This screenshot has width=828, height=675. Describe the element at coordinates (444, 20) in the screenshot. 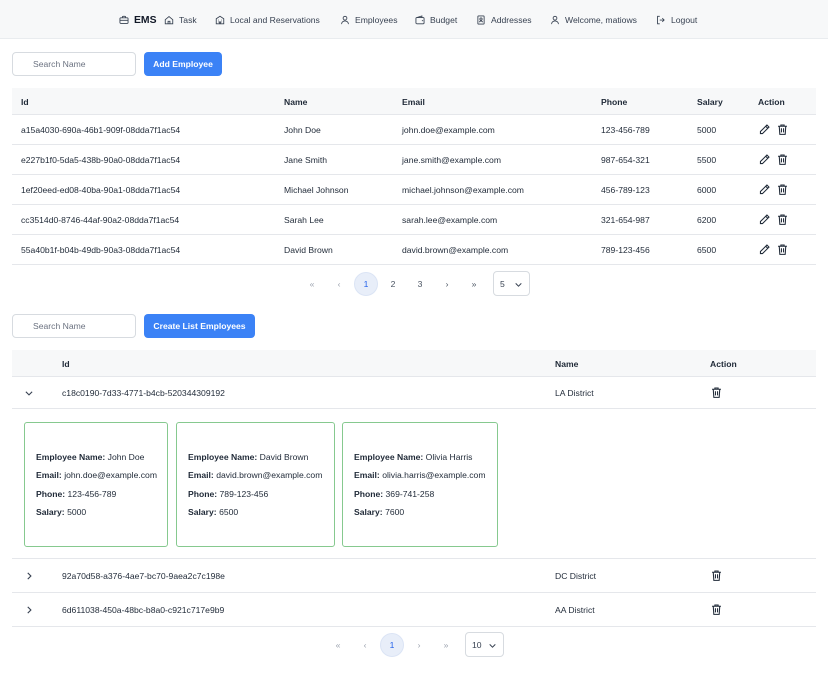

I see `nav-item-label: Budget` at that location.